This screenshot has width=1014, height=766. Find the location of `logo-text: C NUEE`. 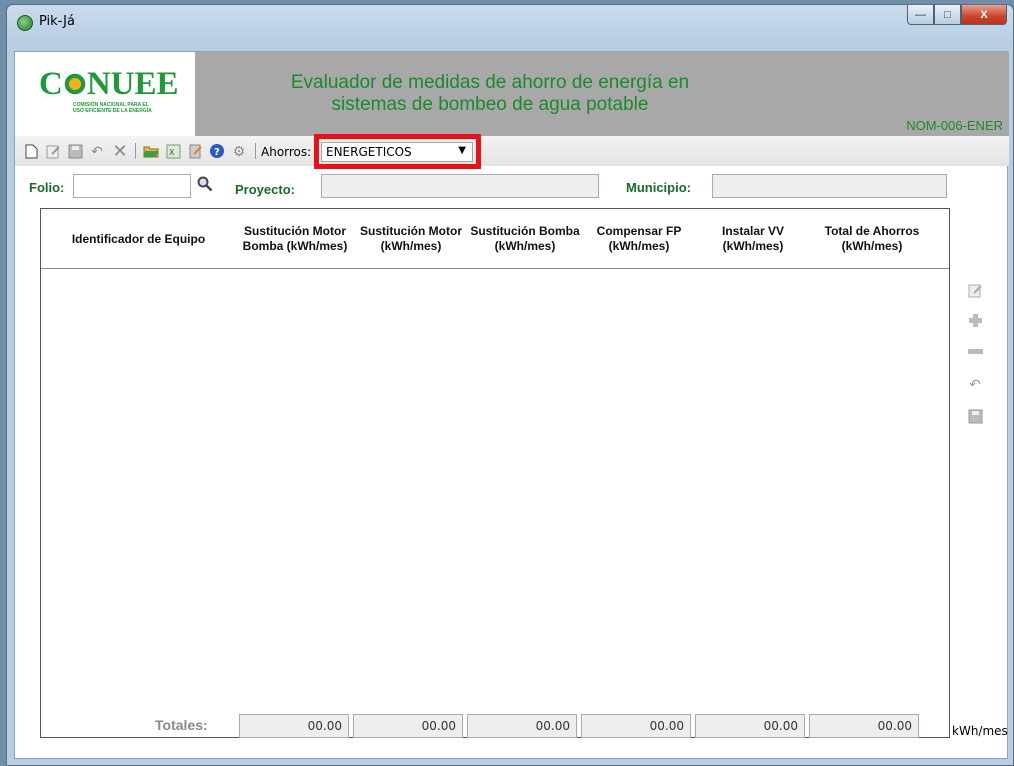

logo-text: C NUEE is located at coordinates (109, 84).